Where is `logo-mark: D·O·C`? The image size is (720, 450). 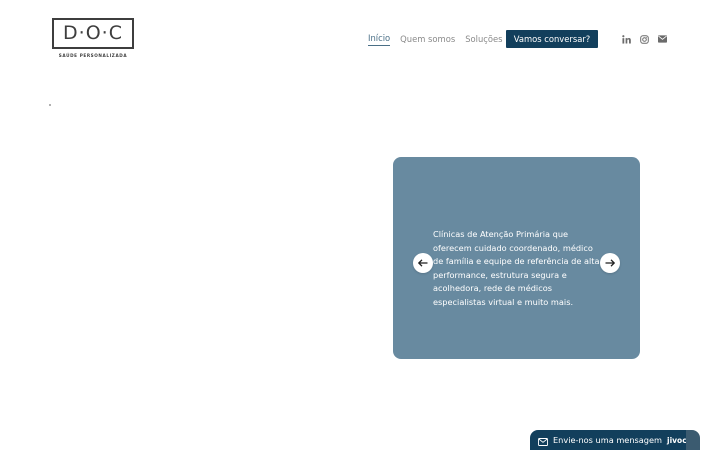
logo-mark: D·O·C is located at coordinates (93, 33).